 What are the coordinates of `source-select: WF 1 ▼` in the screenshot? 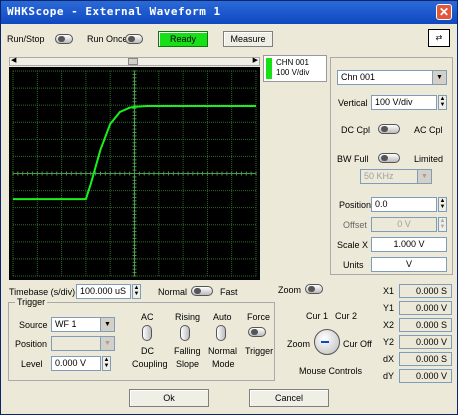 It's located at (83, 324).